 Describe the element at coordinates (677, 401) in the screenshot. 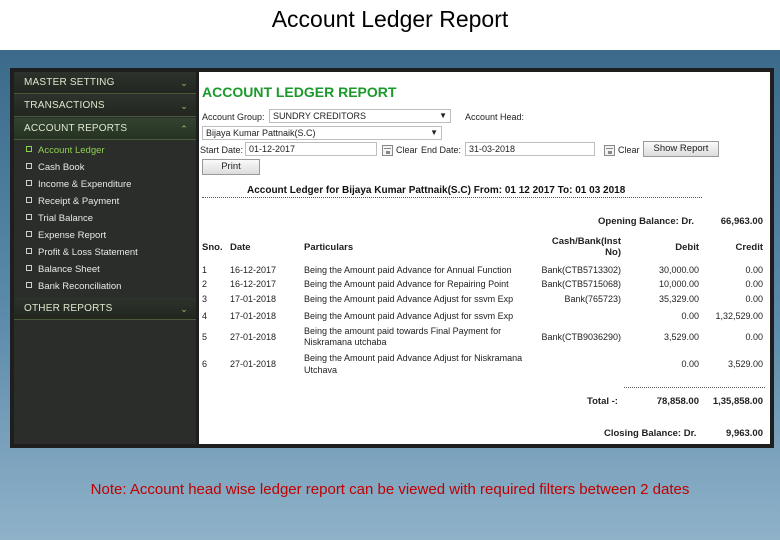

I see `total-debit: 78,858.00` at that location.